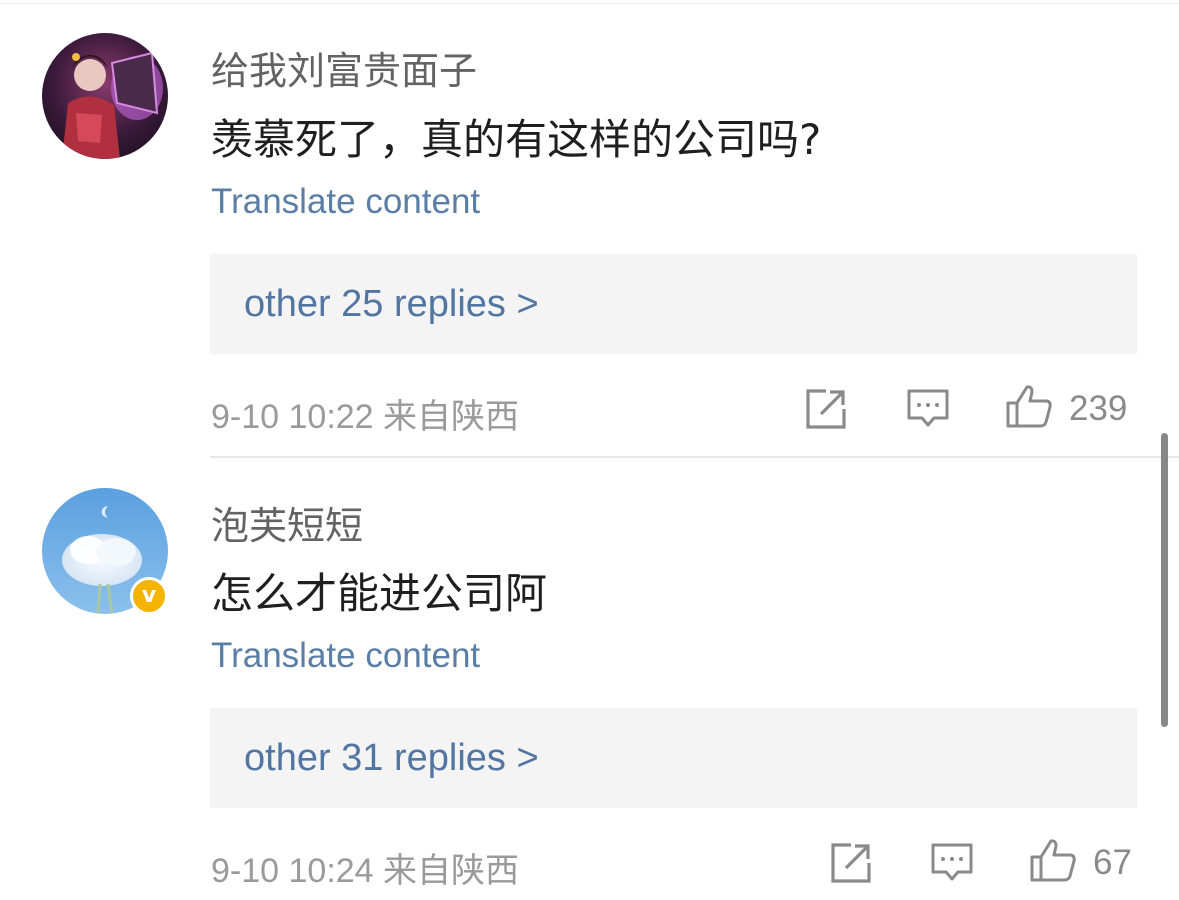  What do you see at coordinates (149, 596) in the screenshot?
I see `verified-badge: v` at bounding box center [149, 596].